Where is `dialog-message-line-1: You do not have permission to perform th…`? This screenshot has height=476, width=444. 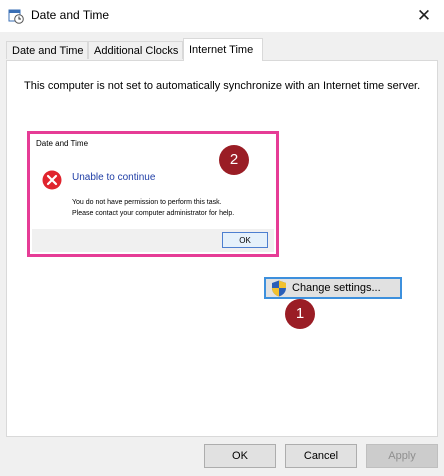
dialog-message-line-1: You do not have permission to perform th… is located at coordinates (147, 202).